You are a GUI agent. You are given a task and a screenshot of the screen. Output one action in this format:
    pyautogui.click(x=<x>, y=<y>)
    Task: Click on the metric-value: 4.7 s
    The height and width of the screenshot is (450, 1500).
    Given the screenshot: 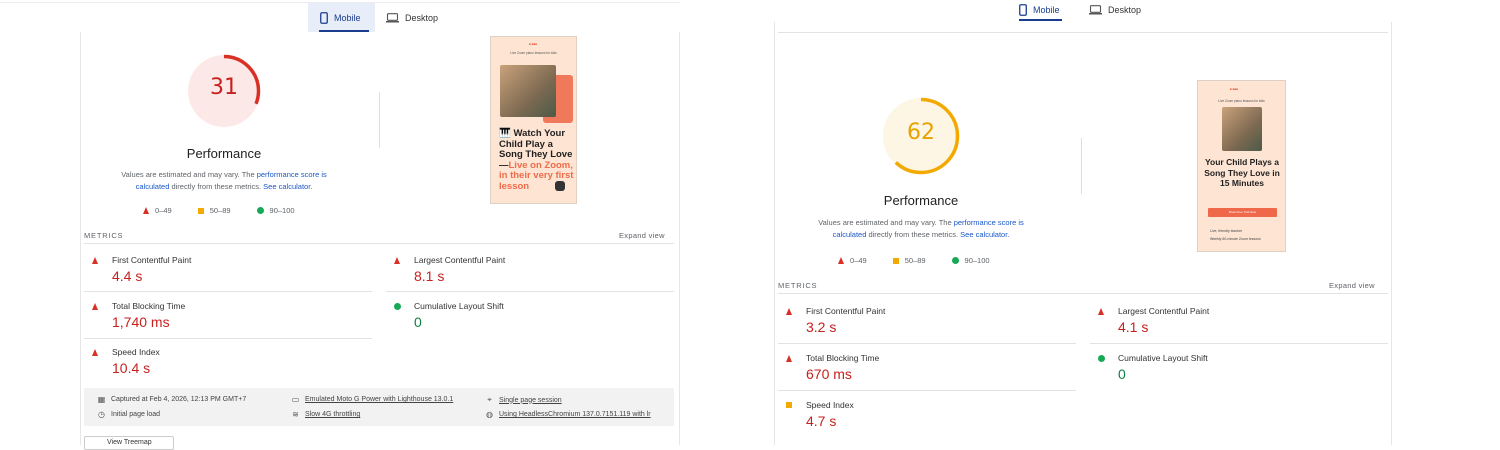 What is the action you would take?
    pyautogui.click(x=821, y=421)
    